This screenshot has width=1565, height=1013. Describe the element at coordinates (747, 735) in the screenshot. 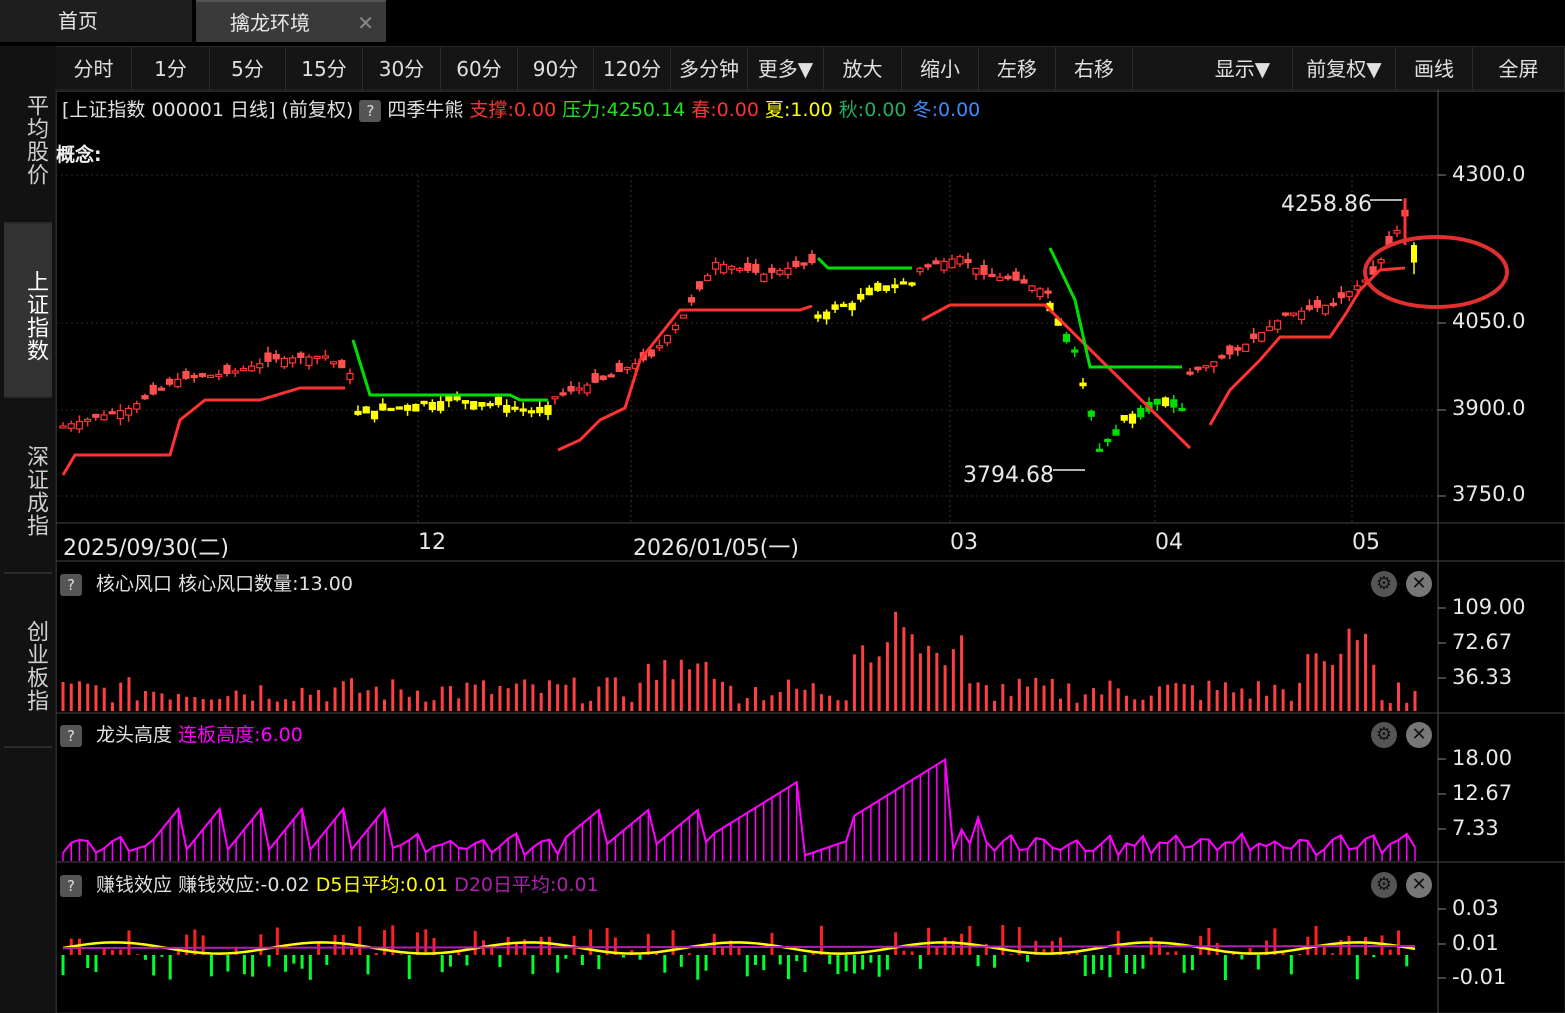

I see `dragon-panel-header: ? 龙头高度 连板高度:6.00` at that location.